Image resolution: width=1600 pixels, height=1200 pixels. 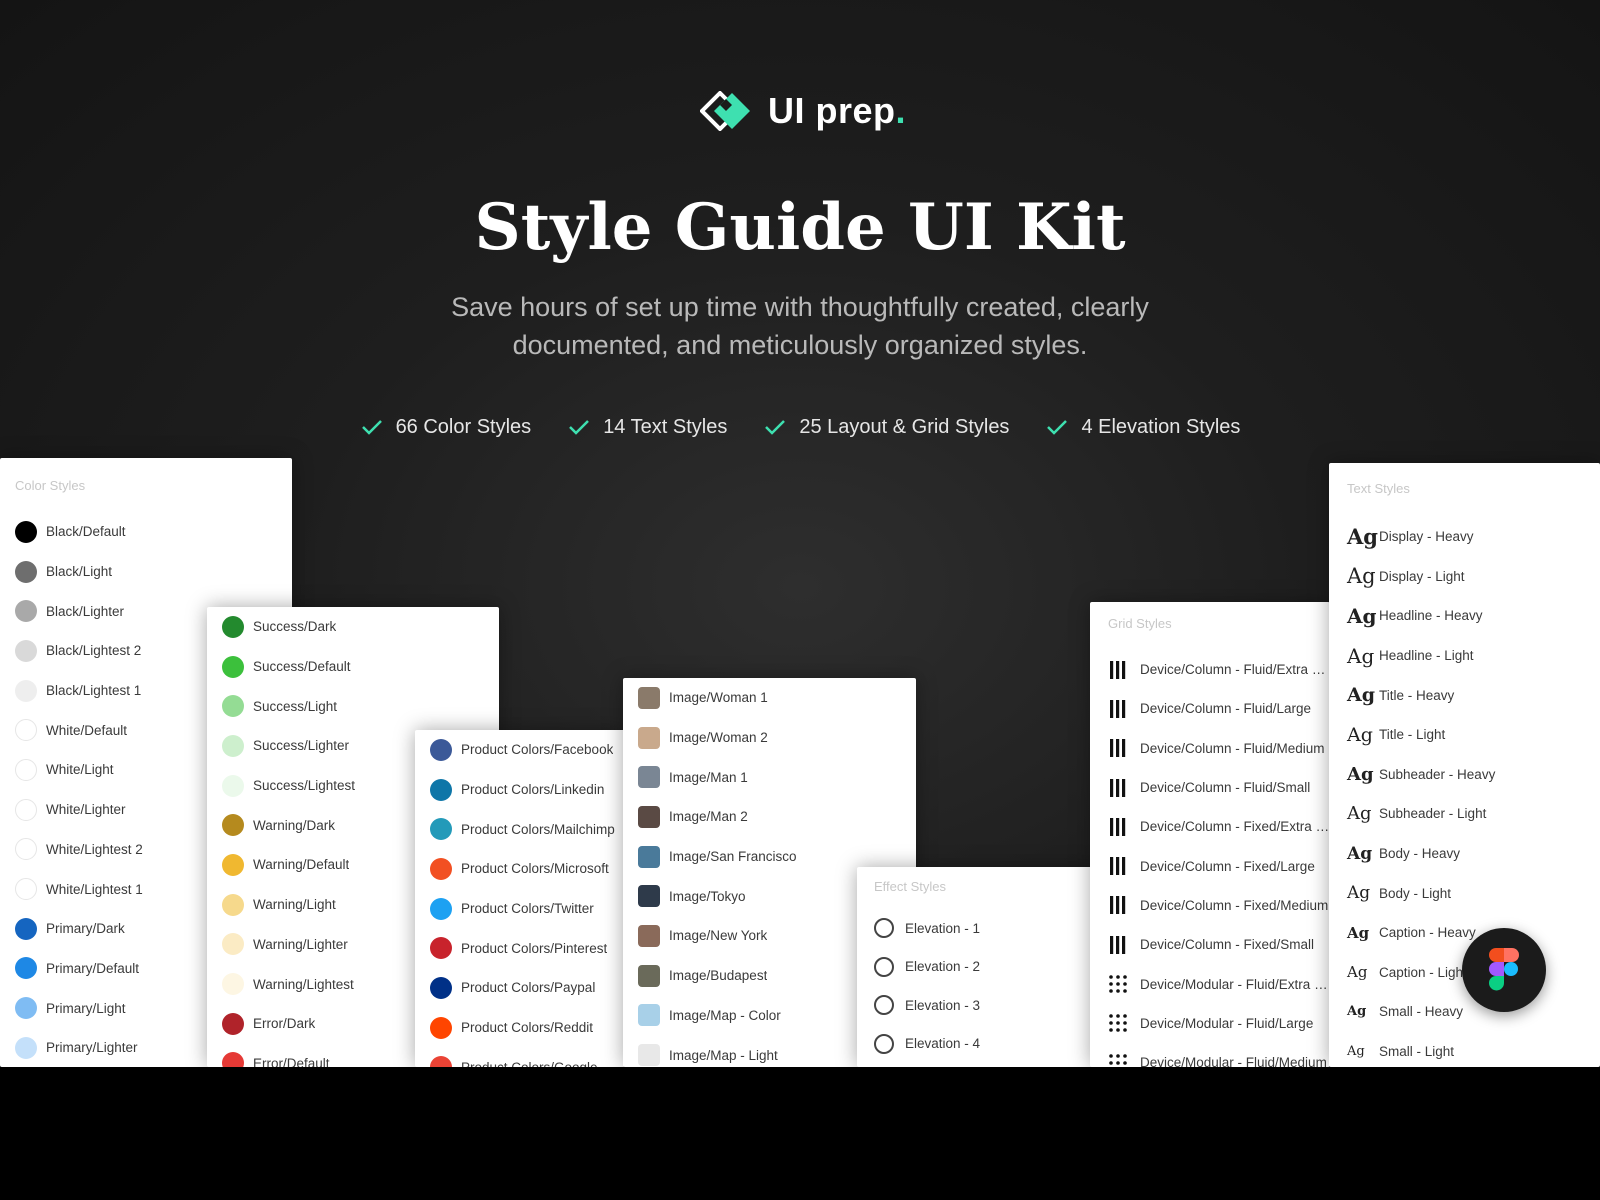 I want to click on grid-style-item: Device/Modular - Fluid/Medium, so click(x=1219, y=1055).